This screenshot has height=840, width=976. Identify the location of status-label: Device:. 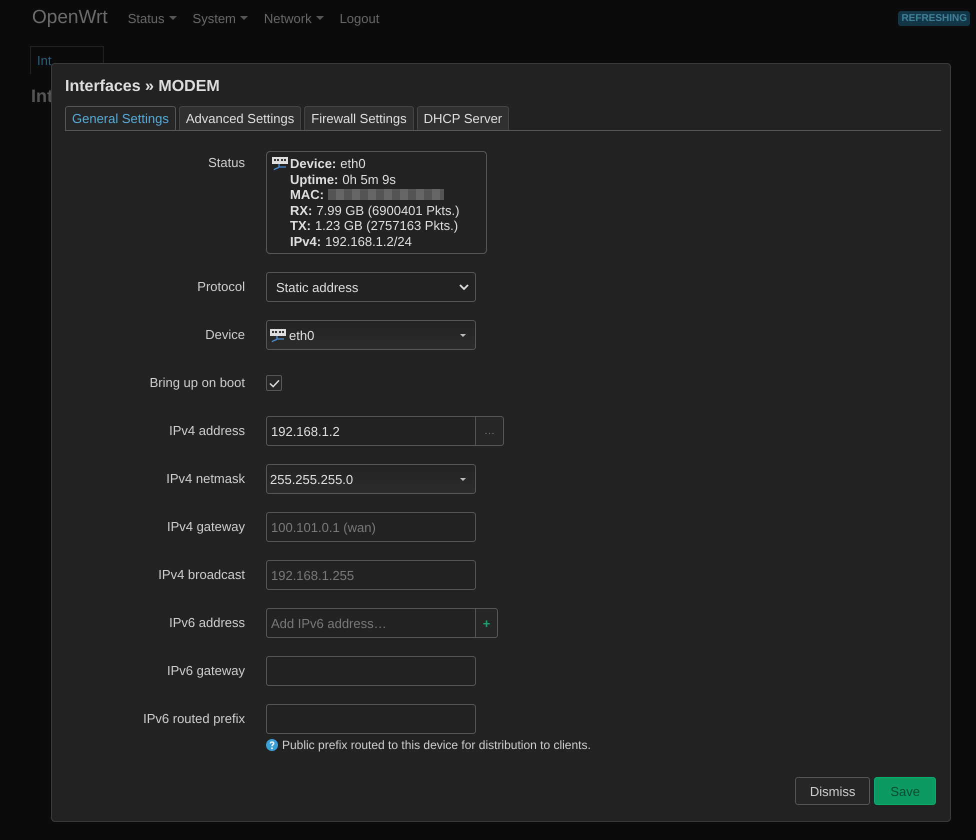
(313, 164).